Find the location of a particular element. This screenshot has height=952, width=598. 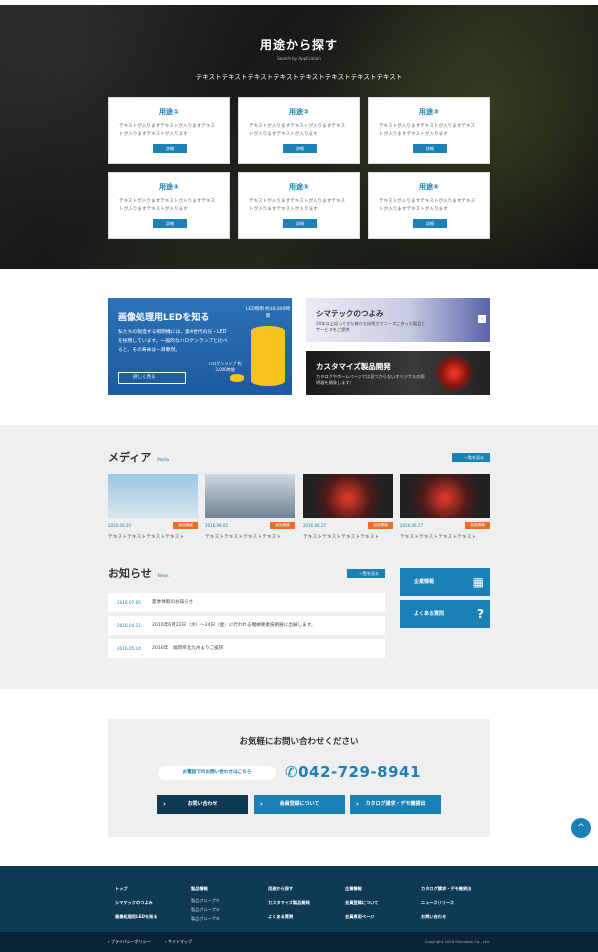

media-heading-en: Media is located at coordinates (163, 459).